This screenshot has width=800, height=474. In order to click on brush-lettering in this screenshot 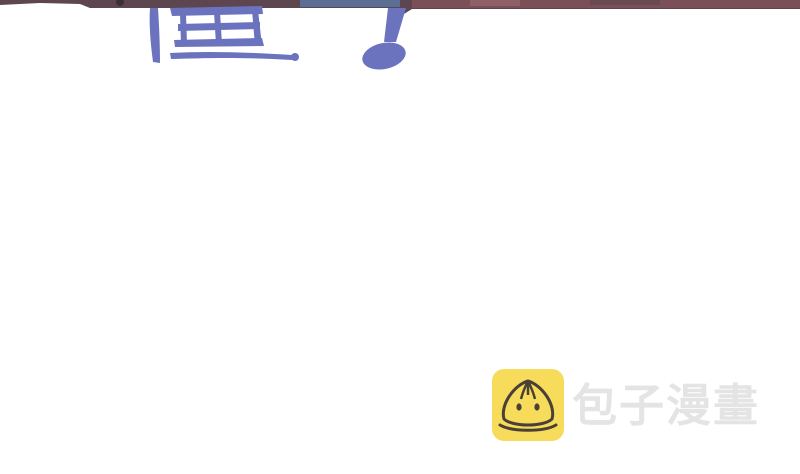, I will do `click(277, 38)`.